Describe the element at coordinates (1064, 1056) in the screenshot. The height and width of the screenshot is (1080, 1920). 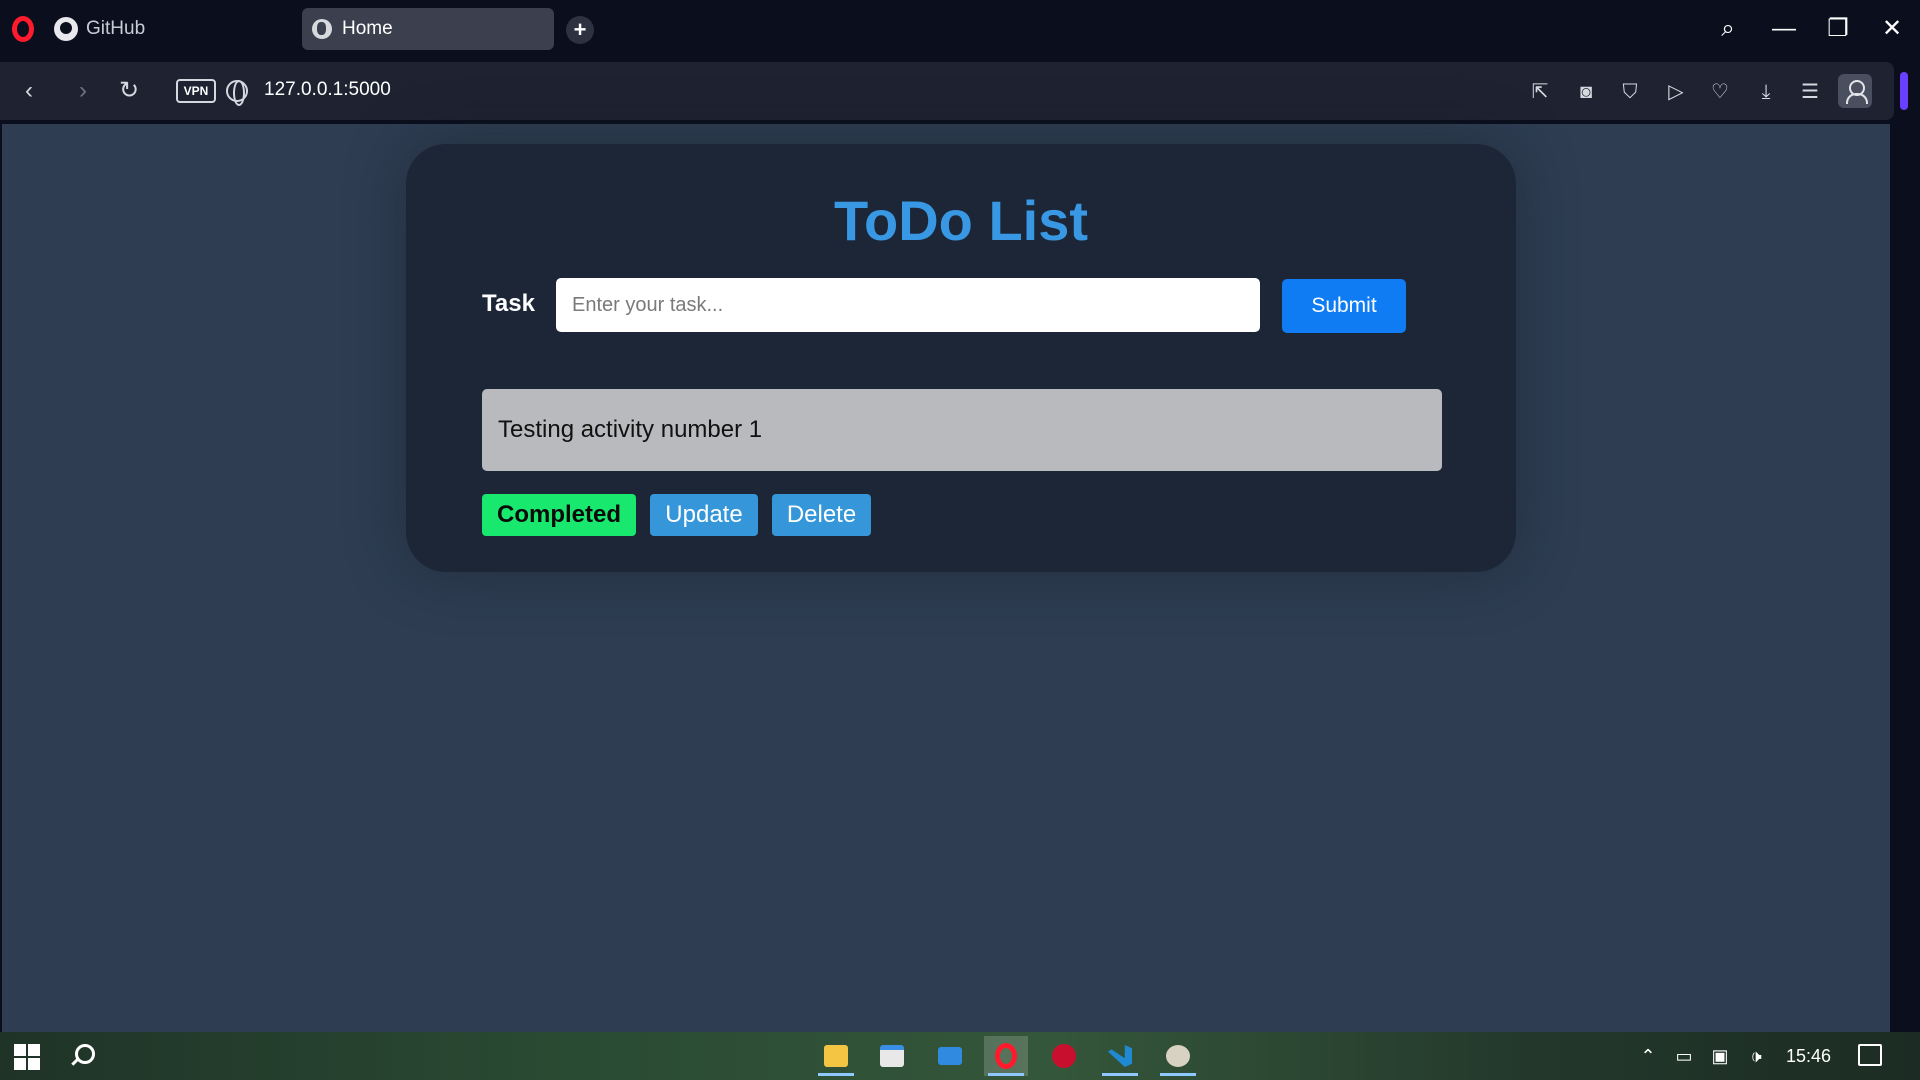
I see `davinci-icon` at that location.